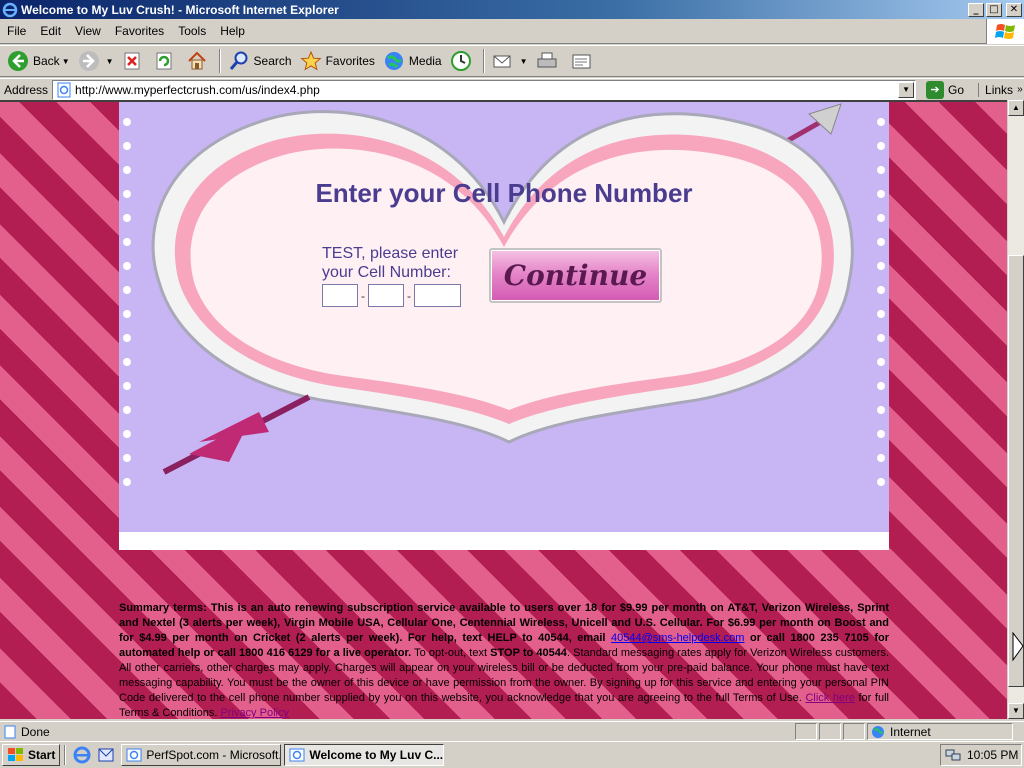 Image resolution: width=1024 pixels, height=768 pixels. Describe the element at coordinates (340, 295) in the screenshot. I see `phone-area-code-input` at that location.